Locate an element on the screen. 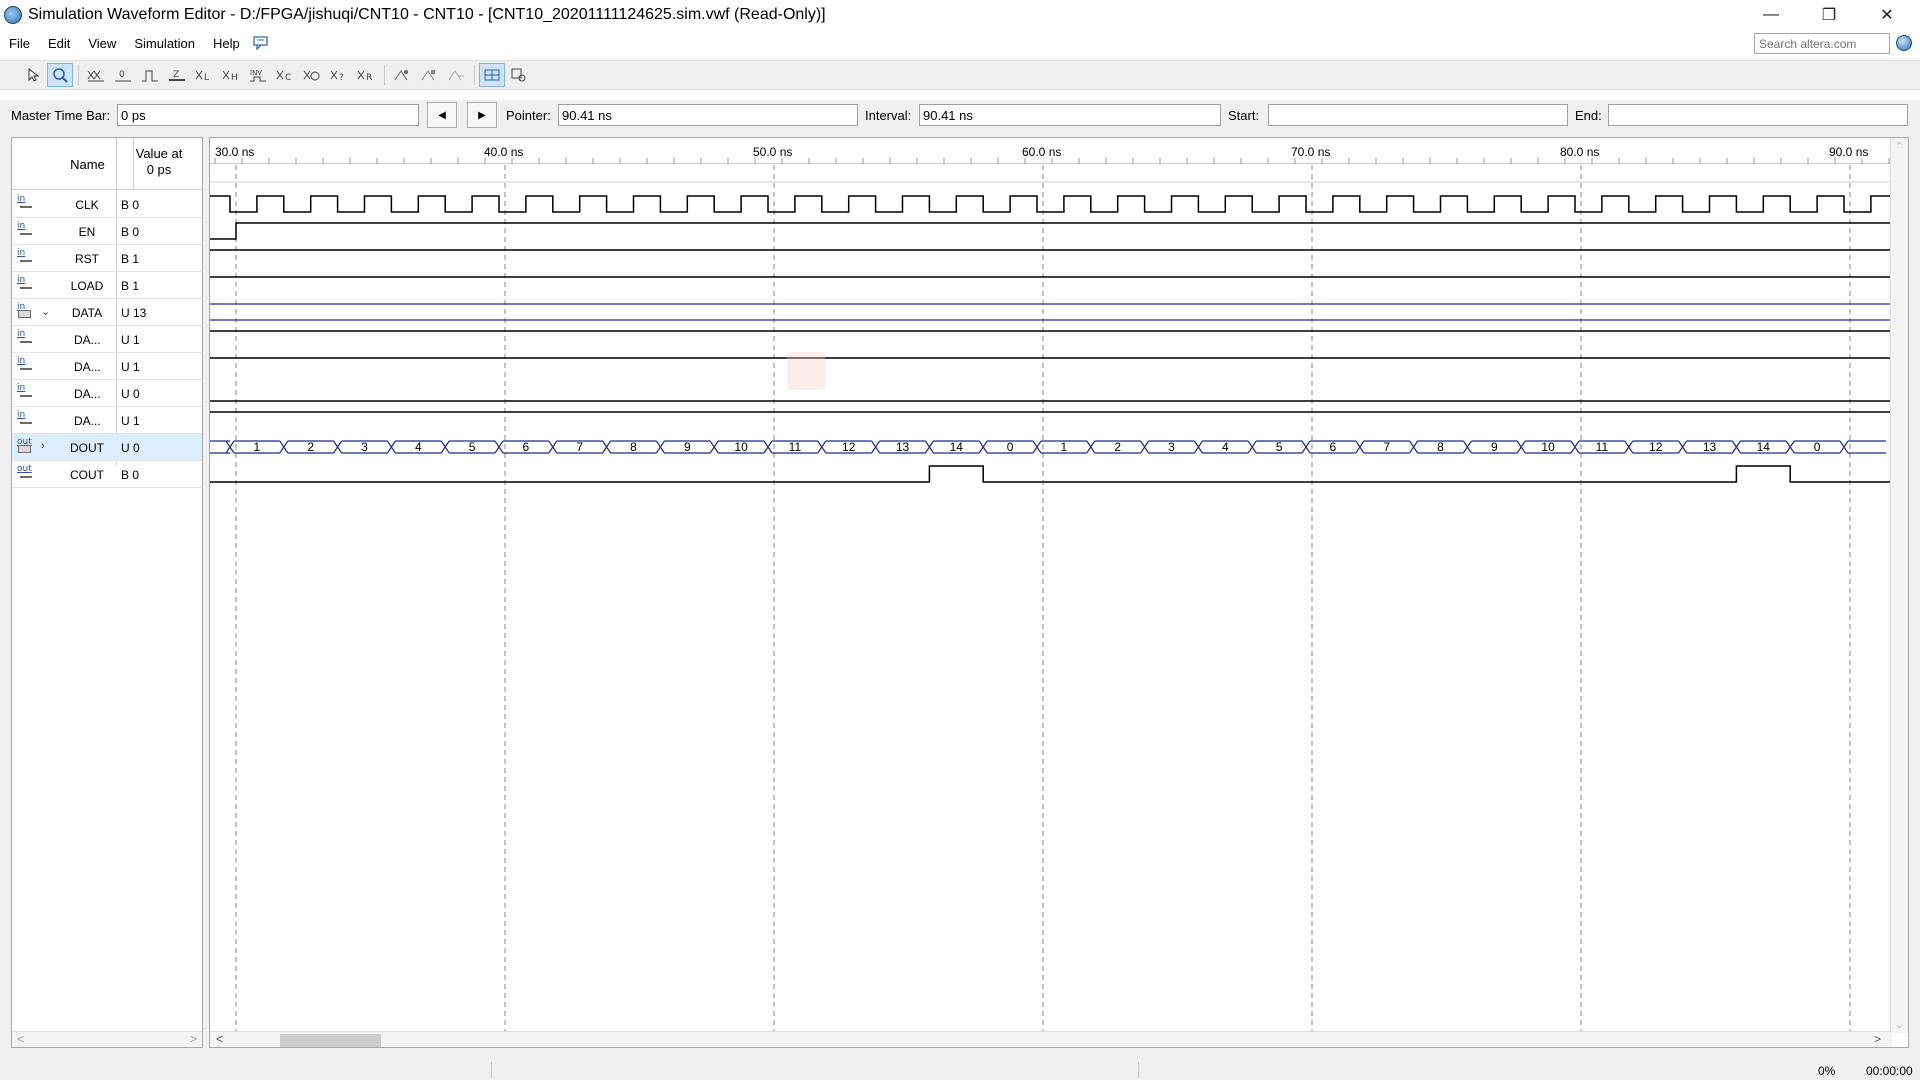 This screenshot has height=1080, width=1920. signal-value: B 1 is located at coordinates (130, 259).